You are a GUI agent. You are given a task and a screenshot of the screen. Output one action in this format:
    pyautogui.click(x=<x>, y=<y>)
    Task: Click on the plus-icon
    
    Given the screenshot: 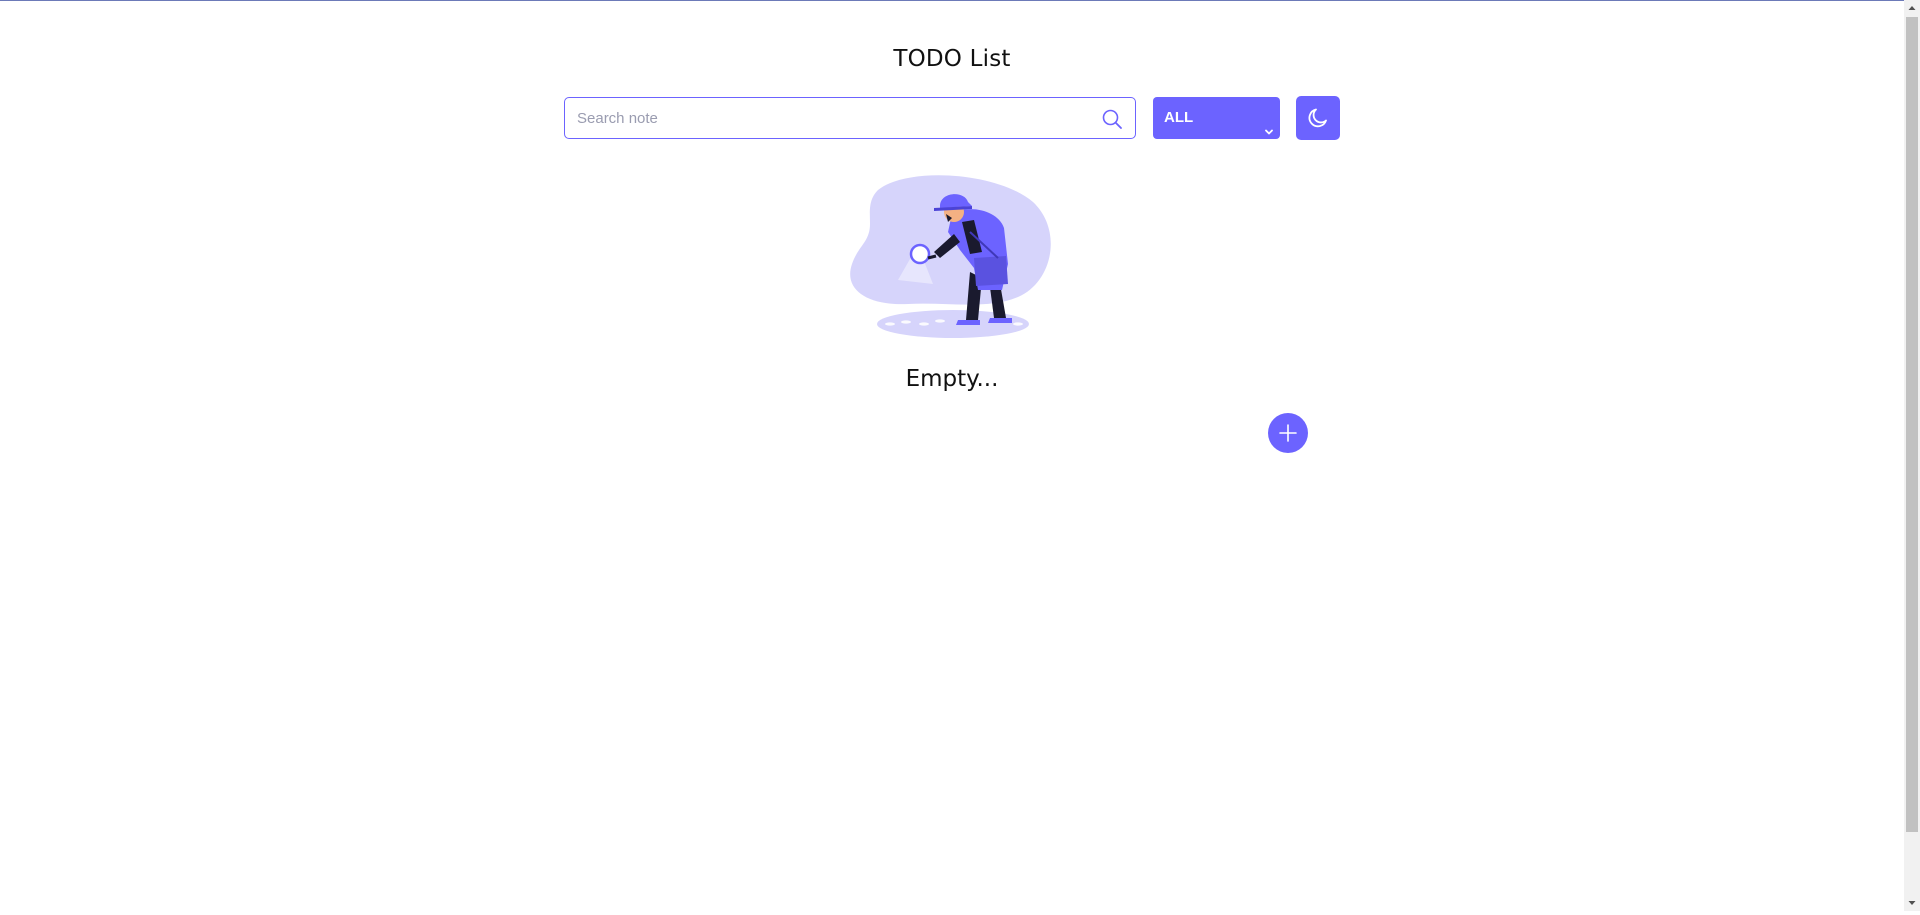 What is the action you would take?
    pyautogui.click(x=1288, y=433)
    